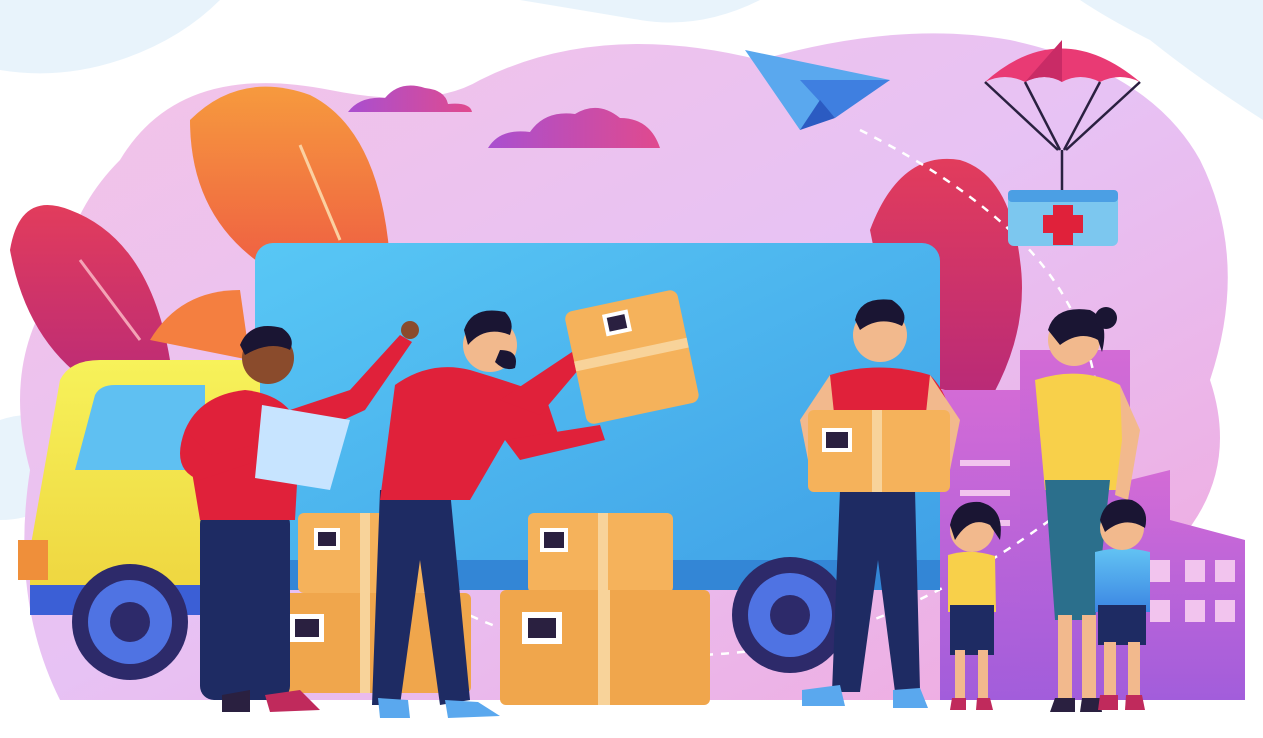 Image resolution: width=1263 pixels, height=738 pixels. I want to click on box-in-air, so click(632, 357).